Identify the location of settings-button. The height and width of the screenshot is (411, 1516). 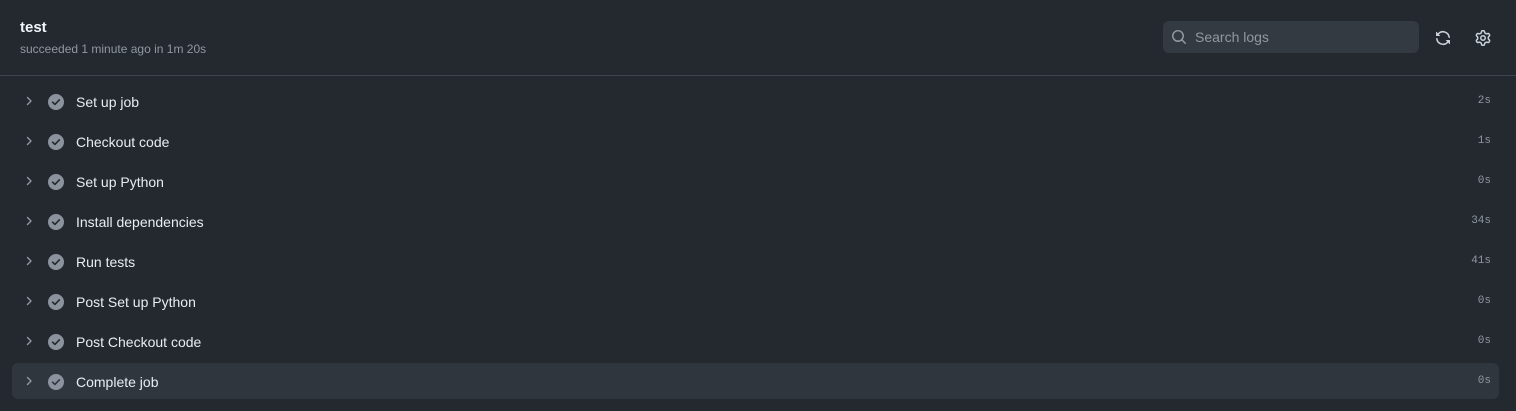
(1483, 38).